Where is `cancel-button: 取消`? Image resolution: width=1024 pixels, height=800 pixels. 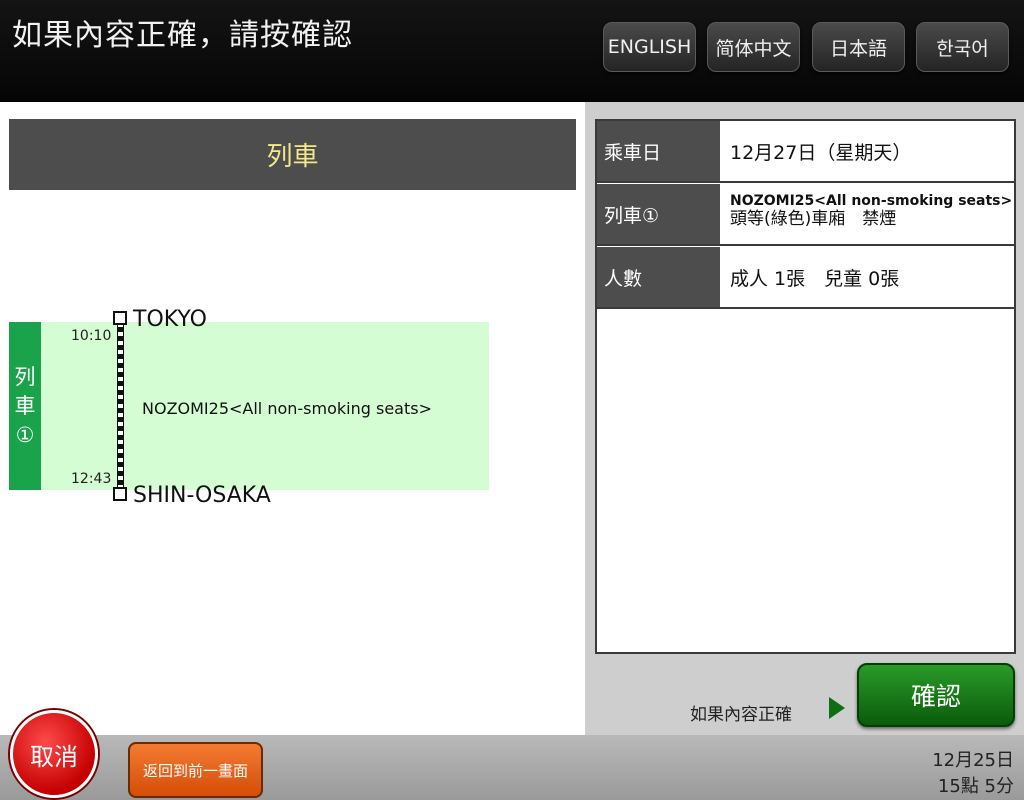 cancel-button: 取消 is located at coordinates (54, 754).